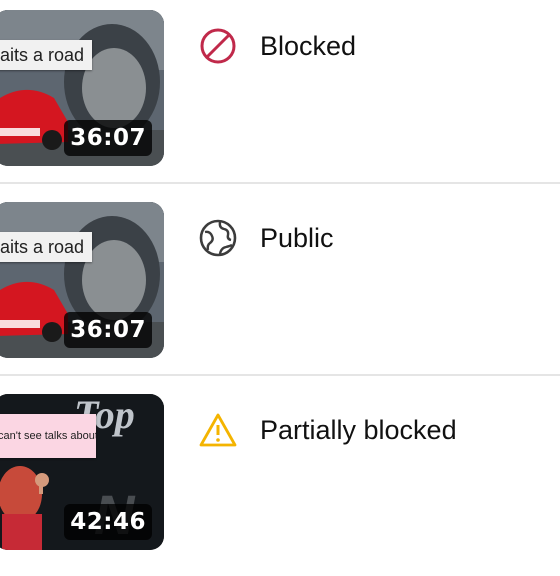 The width and height of the screenshot is (560, 576). What do you see at coordinates (218, 46) in the screenshot?
I see `blocked-icon` at bounding box center [218, 46].